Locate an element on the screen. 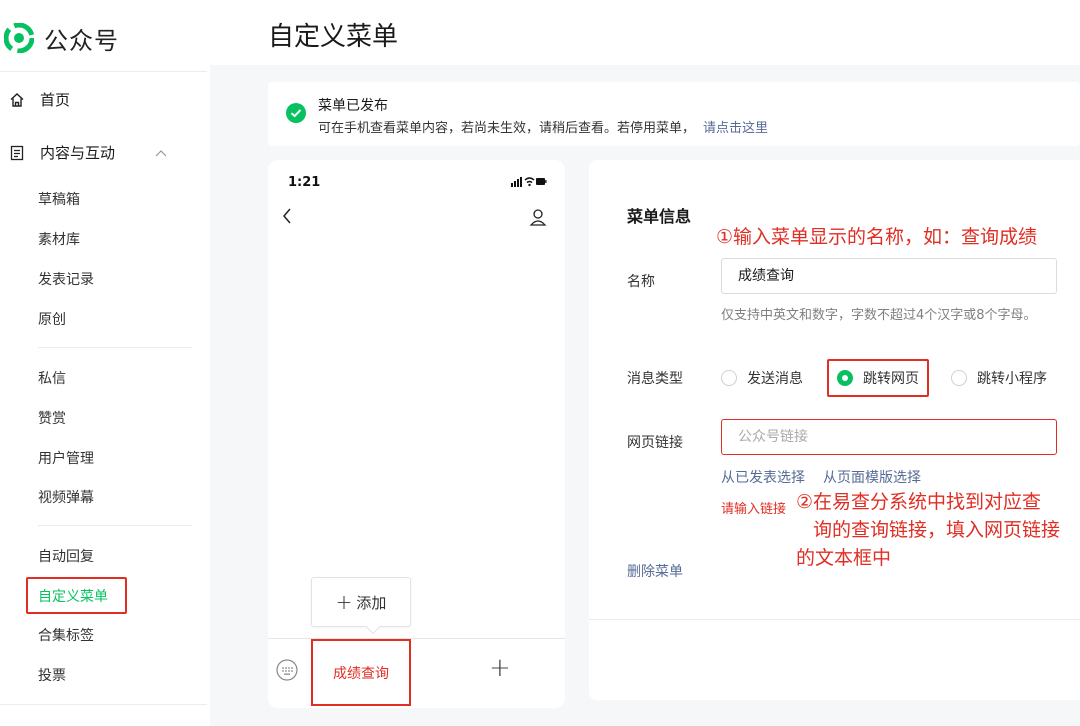 The width and height of the screenshot is (1080, 726). menu-bar: 成绩查询 + is located at coordinates (416, 673).